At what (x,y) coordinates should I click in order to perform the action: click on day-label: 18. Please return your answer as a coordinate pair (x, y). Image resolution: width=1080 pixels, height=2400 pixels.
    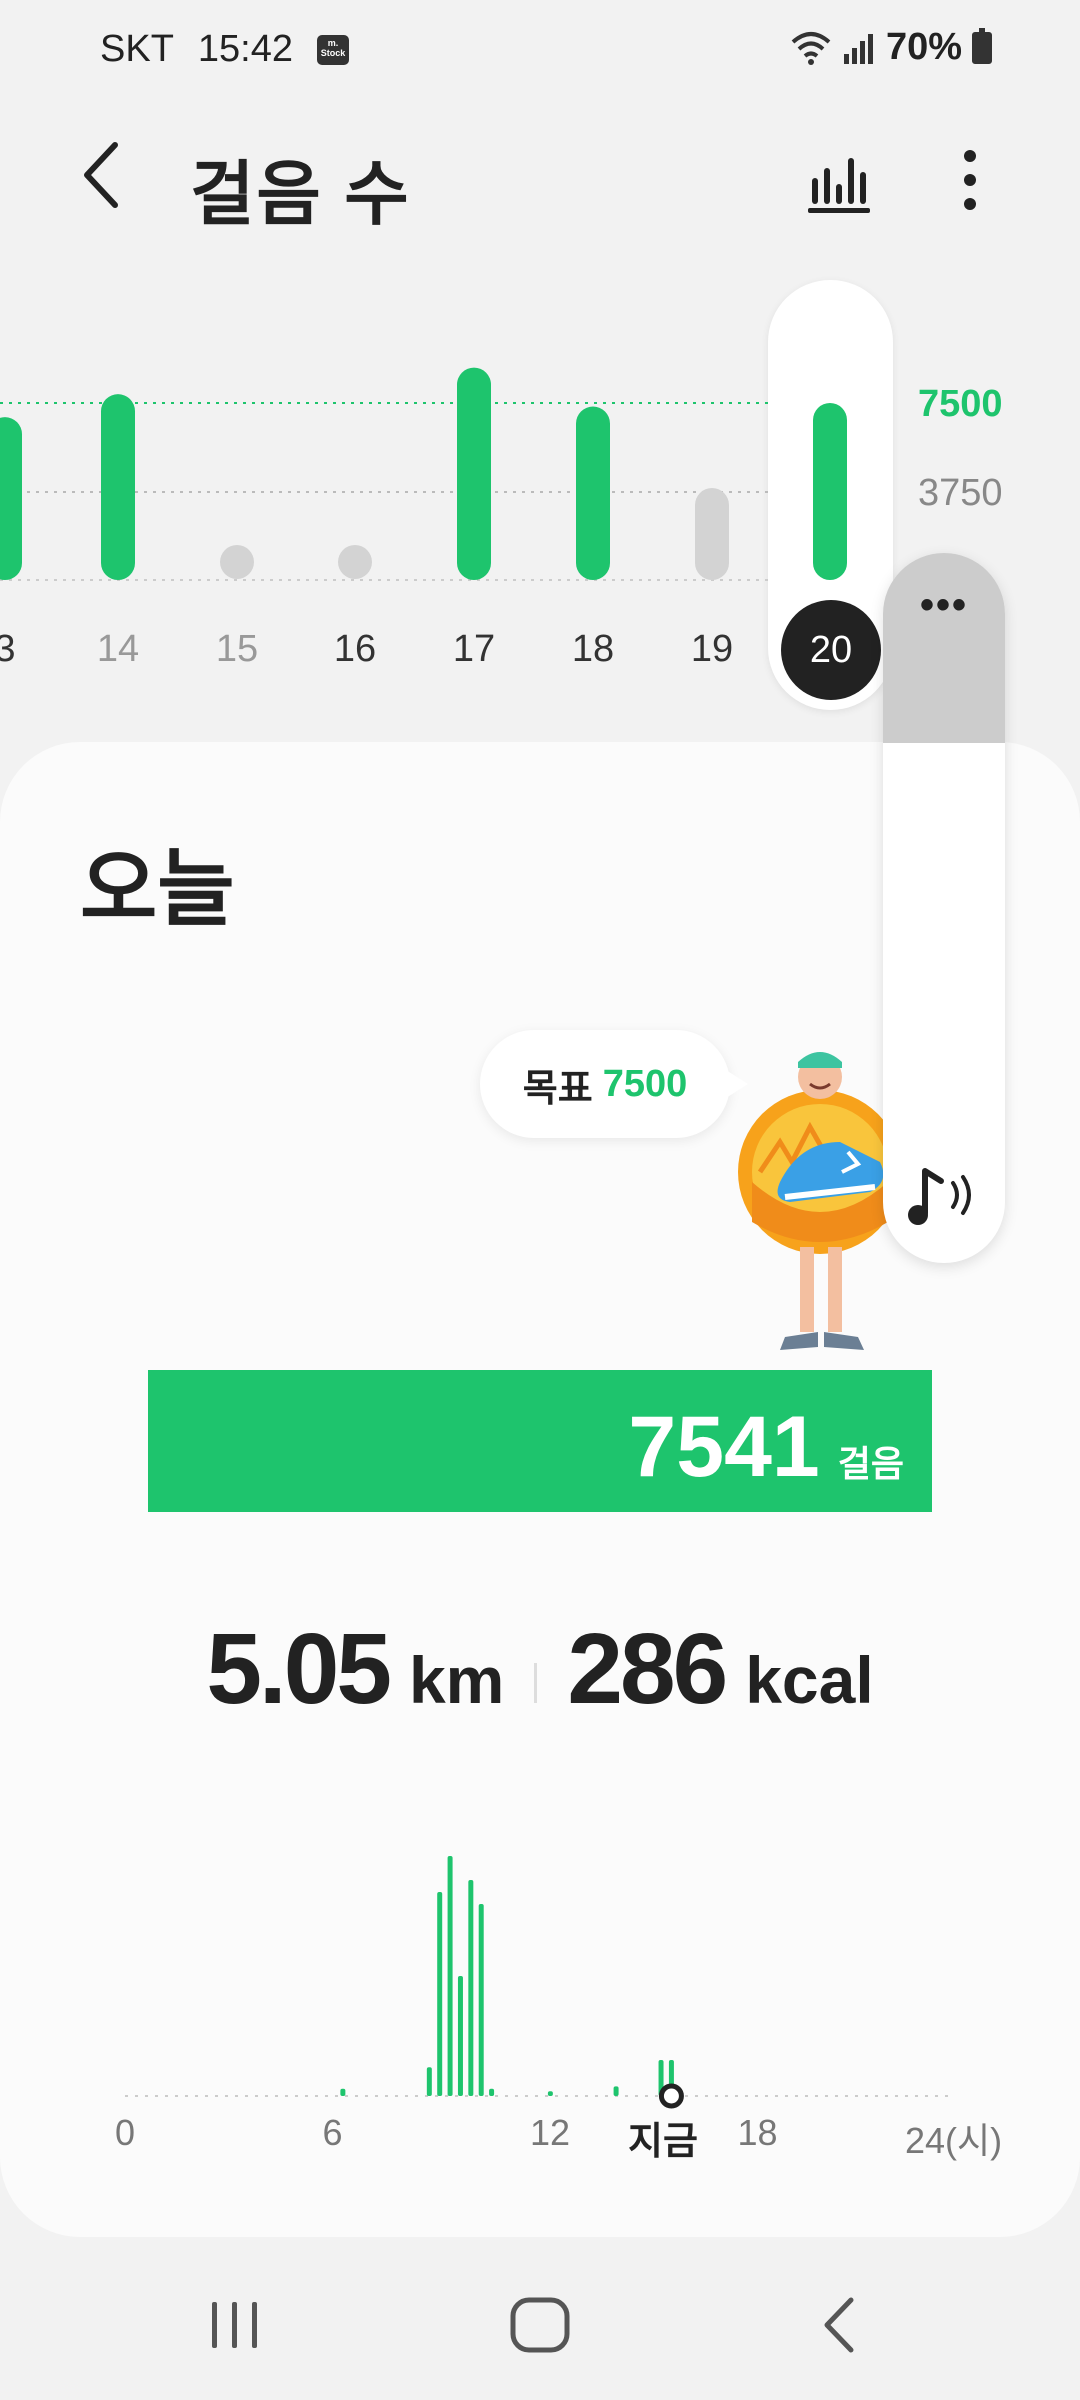
    Looking at the image, I should click on (593, 649).